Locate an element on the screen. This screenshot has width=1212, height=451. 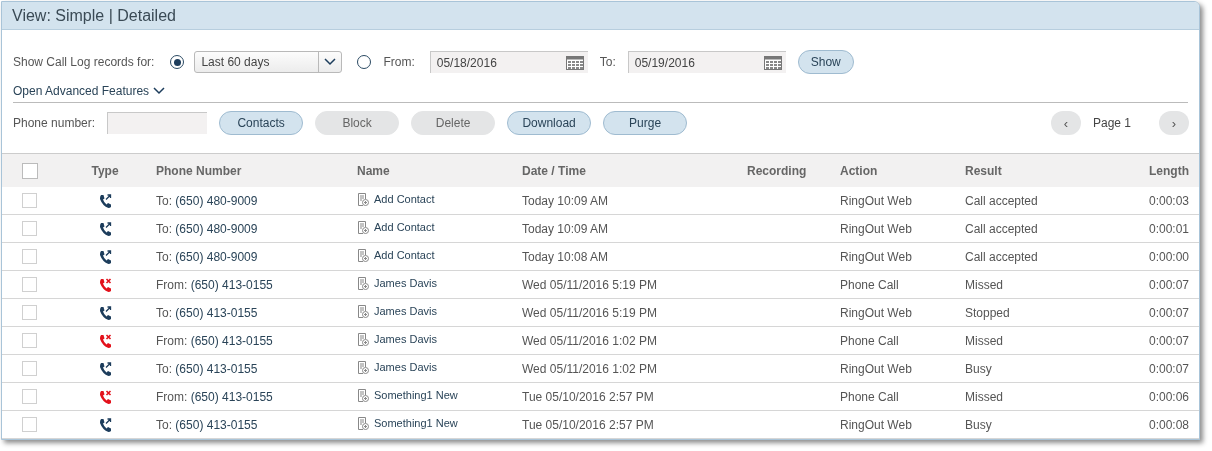
call-length: 0:00:08 is located at coordinates (1168, 424).